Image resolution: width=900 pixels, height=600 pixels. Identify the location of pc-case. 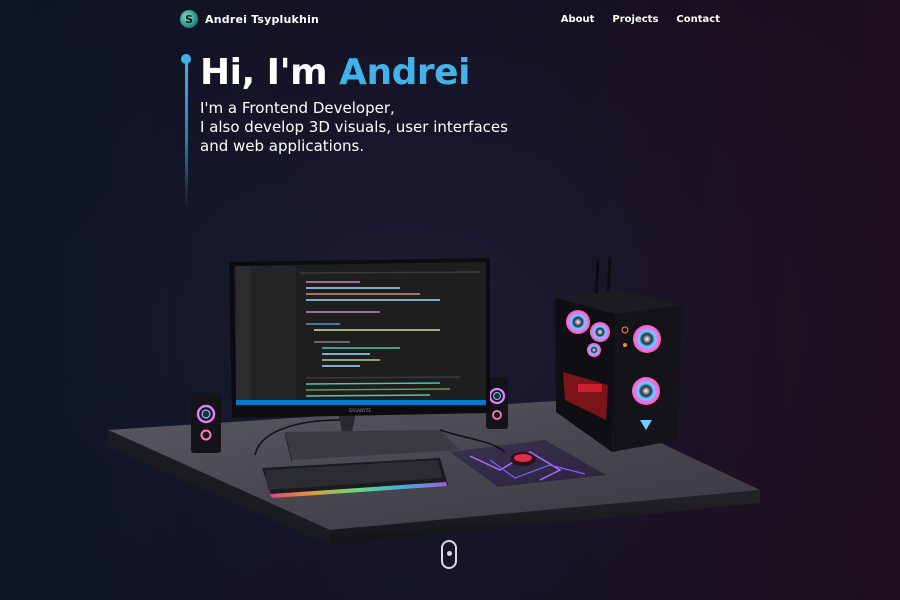
(618, 354).